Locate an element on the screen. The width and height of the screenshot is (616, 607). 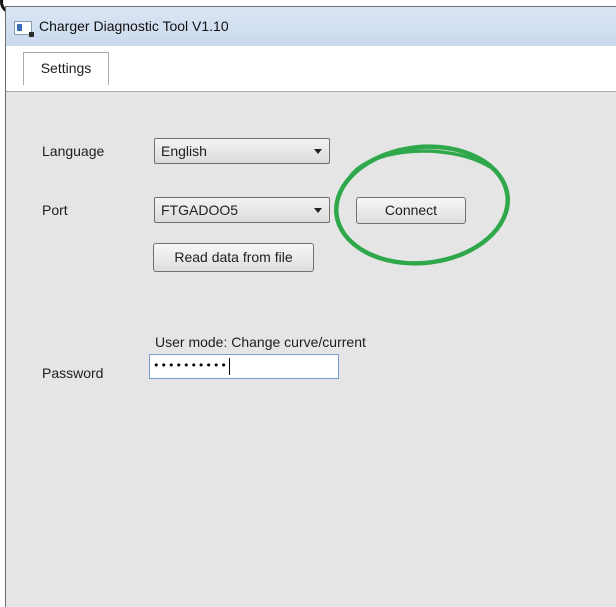
text-caret is located at coordinates (229, 366).